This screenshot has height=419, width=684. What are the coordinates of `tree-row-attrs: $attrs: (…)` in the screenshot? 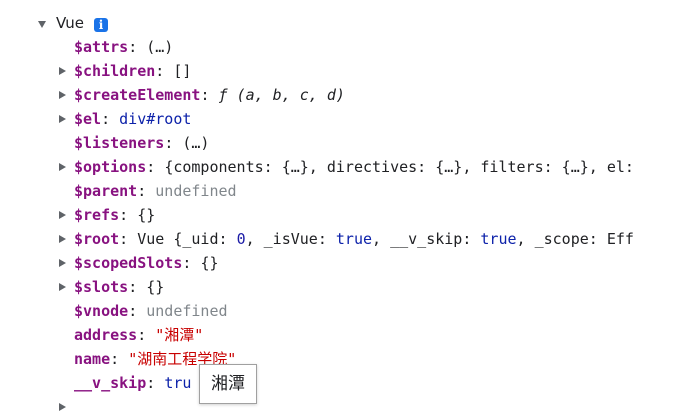 It's located at (123, 47).